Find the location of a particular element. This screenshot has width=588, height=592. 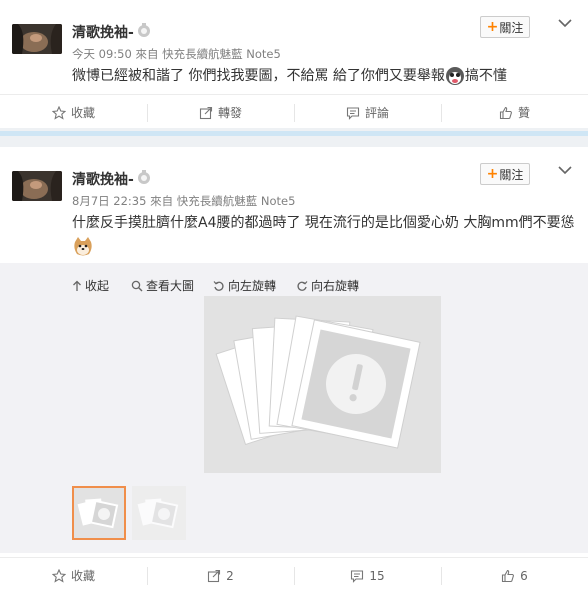

rotate-left-button: 向左旋轉 is located at coordinates (244, 285).